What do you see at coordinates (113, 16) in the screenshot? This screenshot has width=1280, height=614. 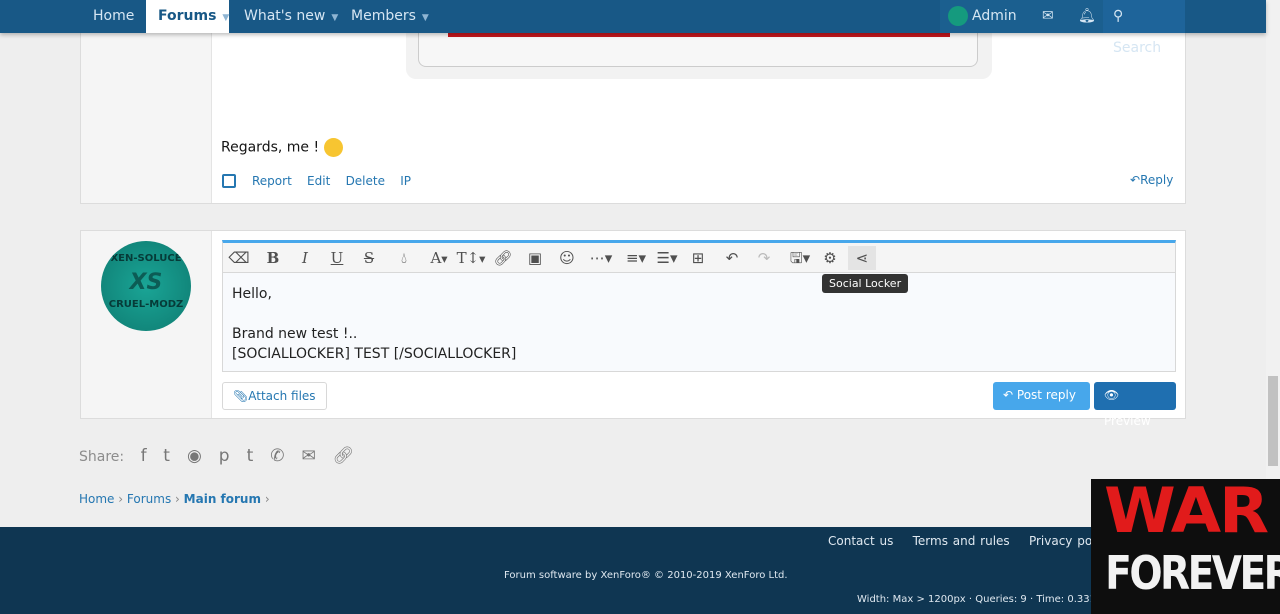 I see `nav-home: Home` at bounding box center [113, 16].